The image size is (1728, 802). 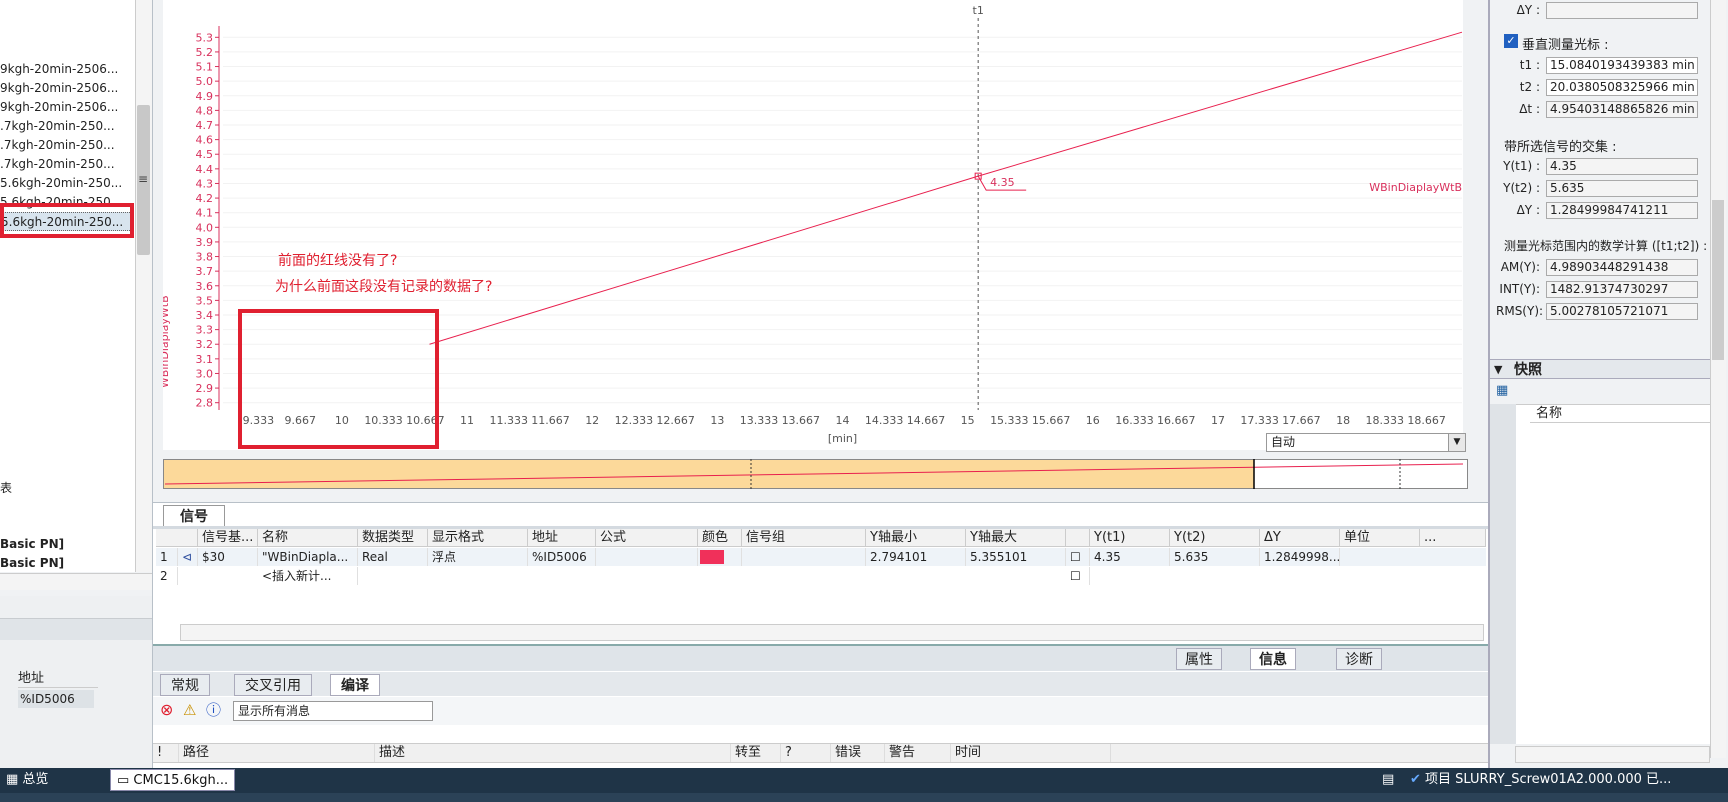 I want to click on cell-yt2: 5.635, so click(x=1215, y=557).